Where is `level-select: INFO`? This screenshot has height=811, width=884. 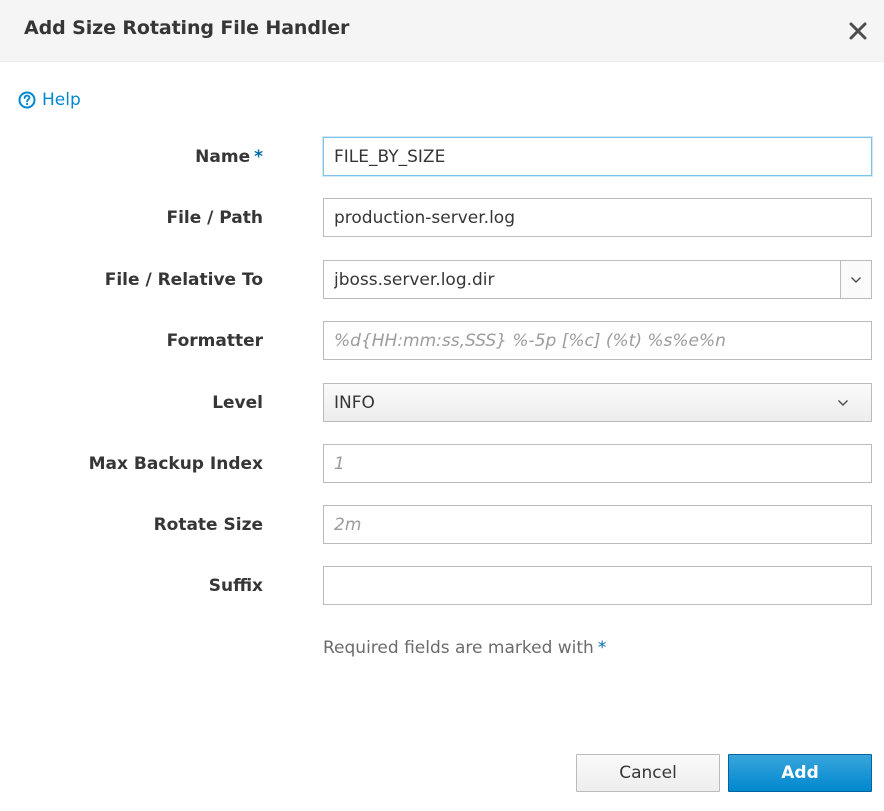
level-select: INFO is located at coordinates (597, 402).